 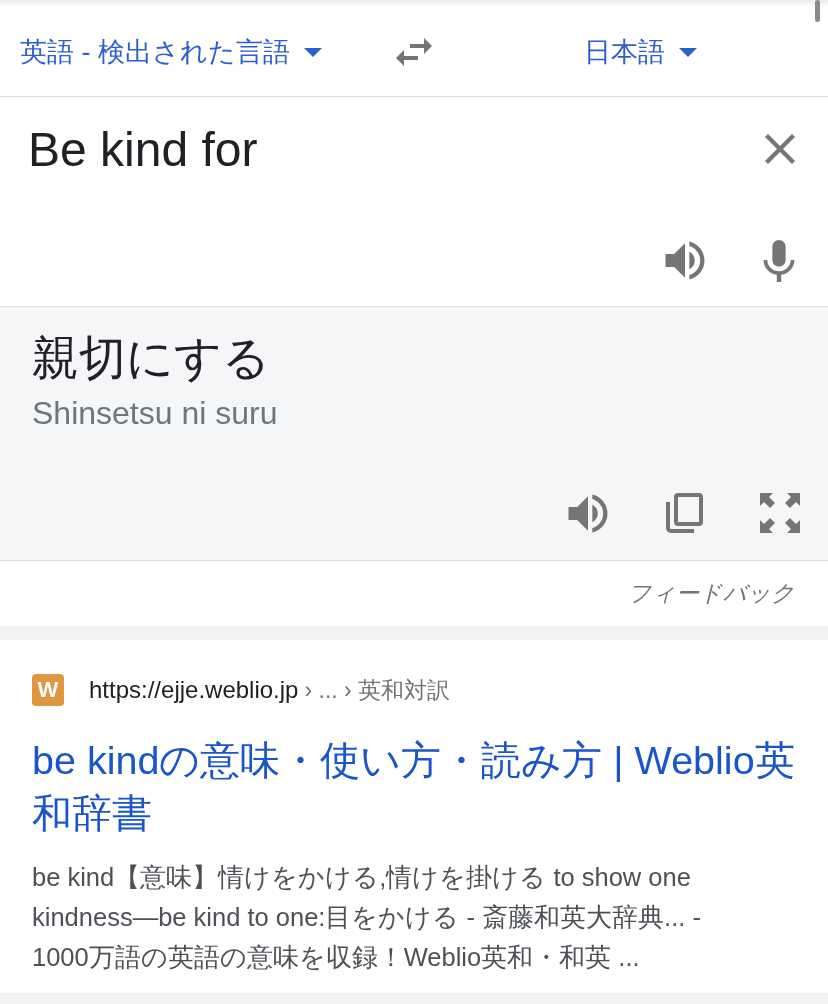 I want to click on scrollbar-thumb, so click(x=817, y=11).